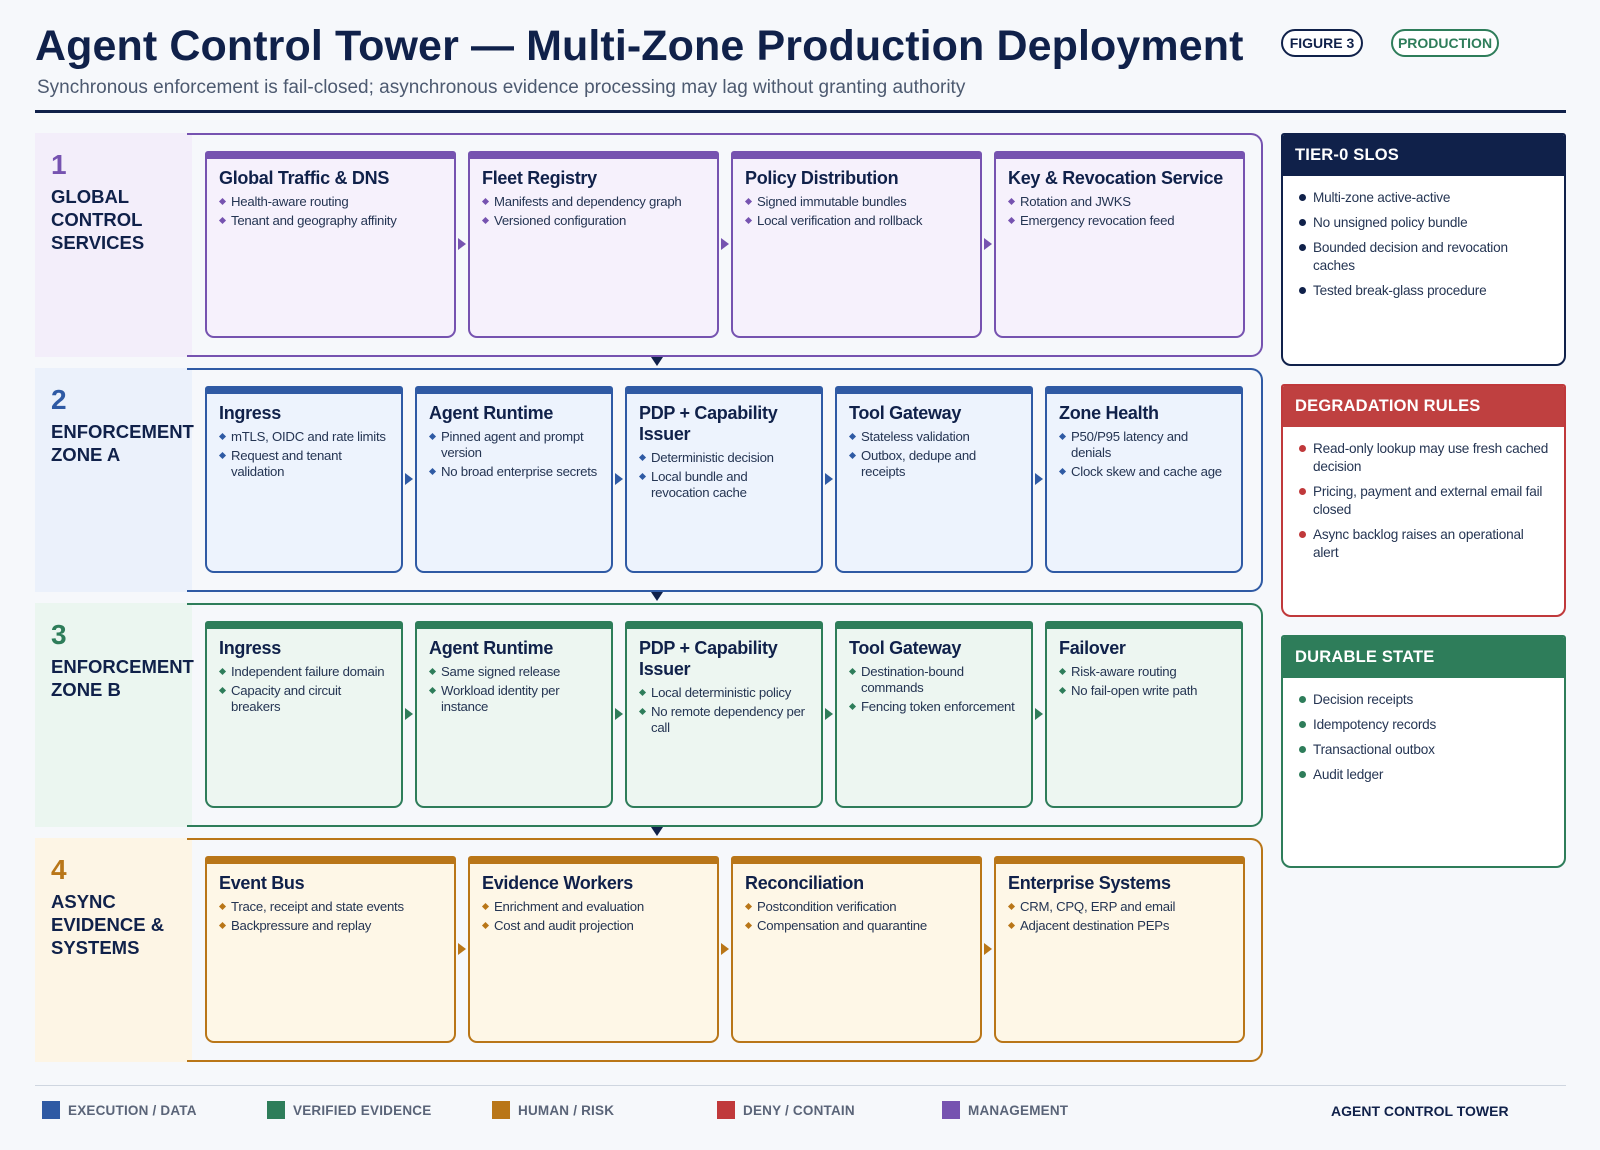 This screenshot has height=1150, width=1600. What do you see at coordinates (122, 443) in the screenshot?
I see `band-name: ENFORCEMENT ZONE A` at bounding box center [122, 443].